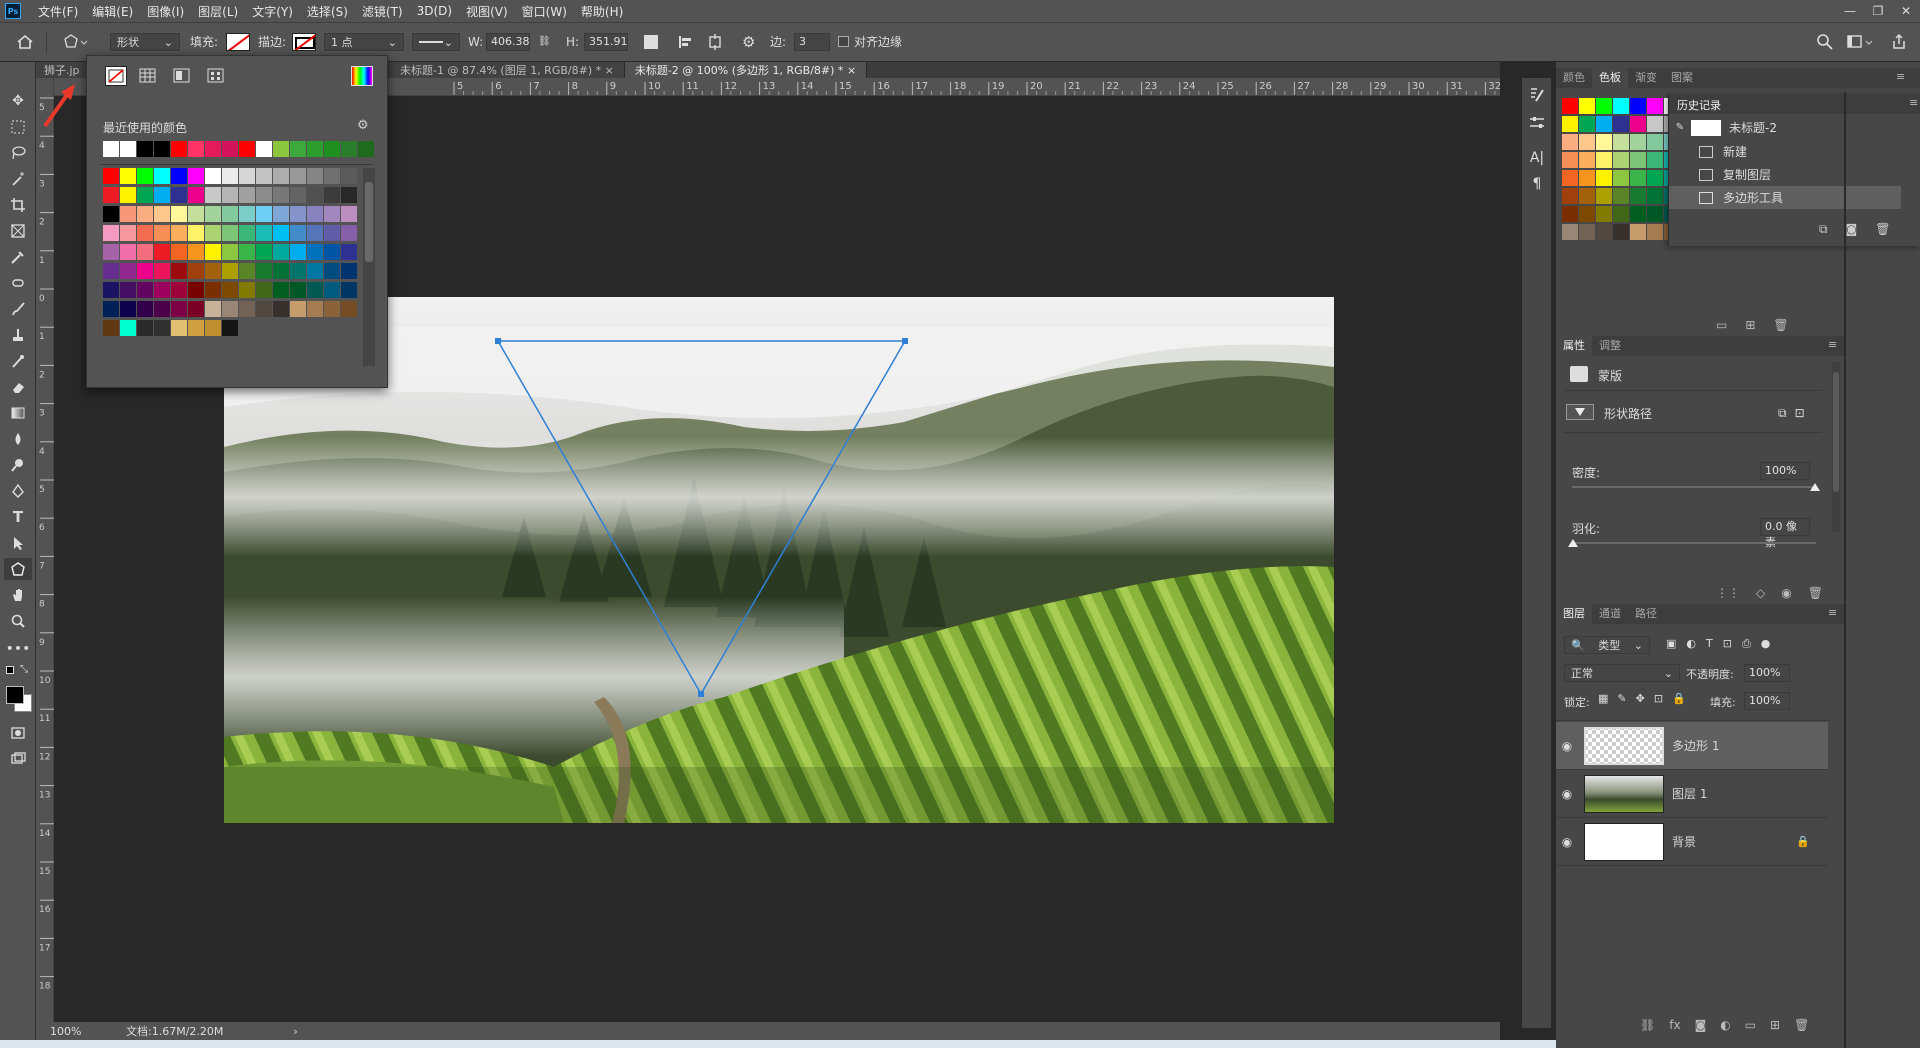 Image resolution: width=1920 pixels, height=1048 pixels. Describe the element at coordinates (1691, 644) in the screenshot. I see `adjustment-filter-icon: ◐` at that location.